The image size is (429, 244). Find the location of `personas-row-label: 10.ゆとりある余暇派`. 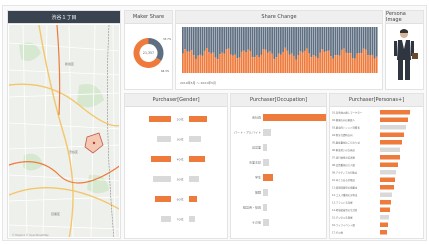

personas-row-label: 10.ゆとりある余暇派 is located at coordinates (344, 180).